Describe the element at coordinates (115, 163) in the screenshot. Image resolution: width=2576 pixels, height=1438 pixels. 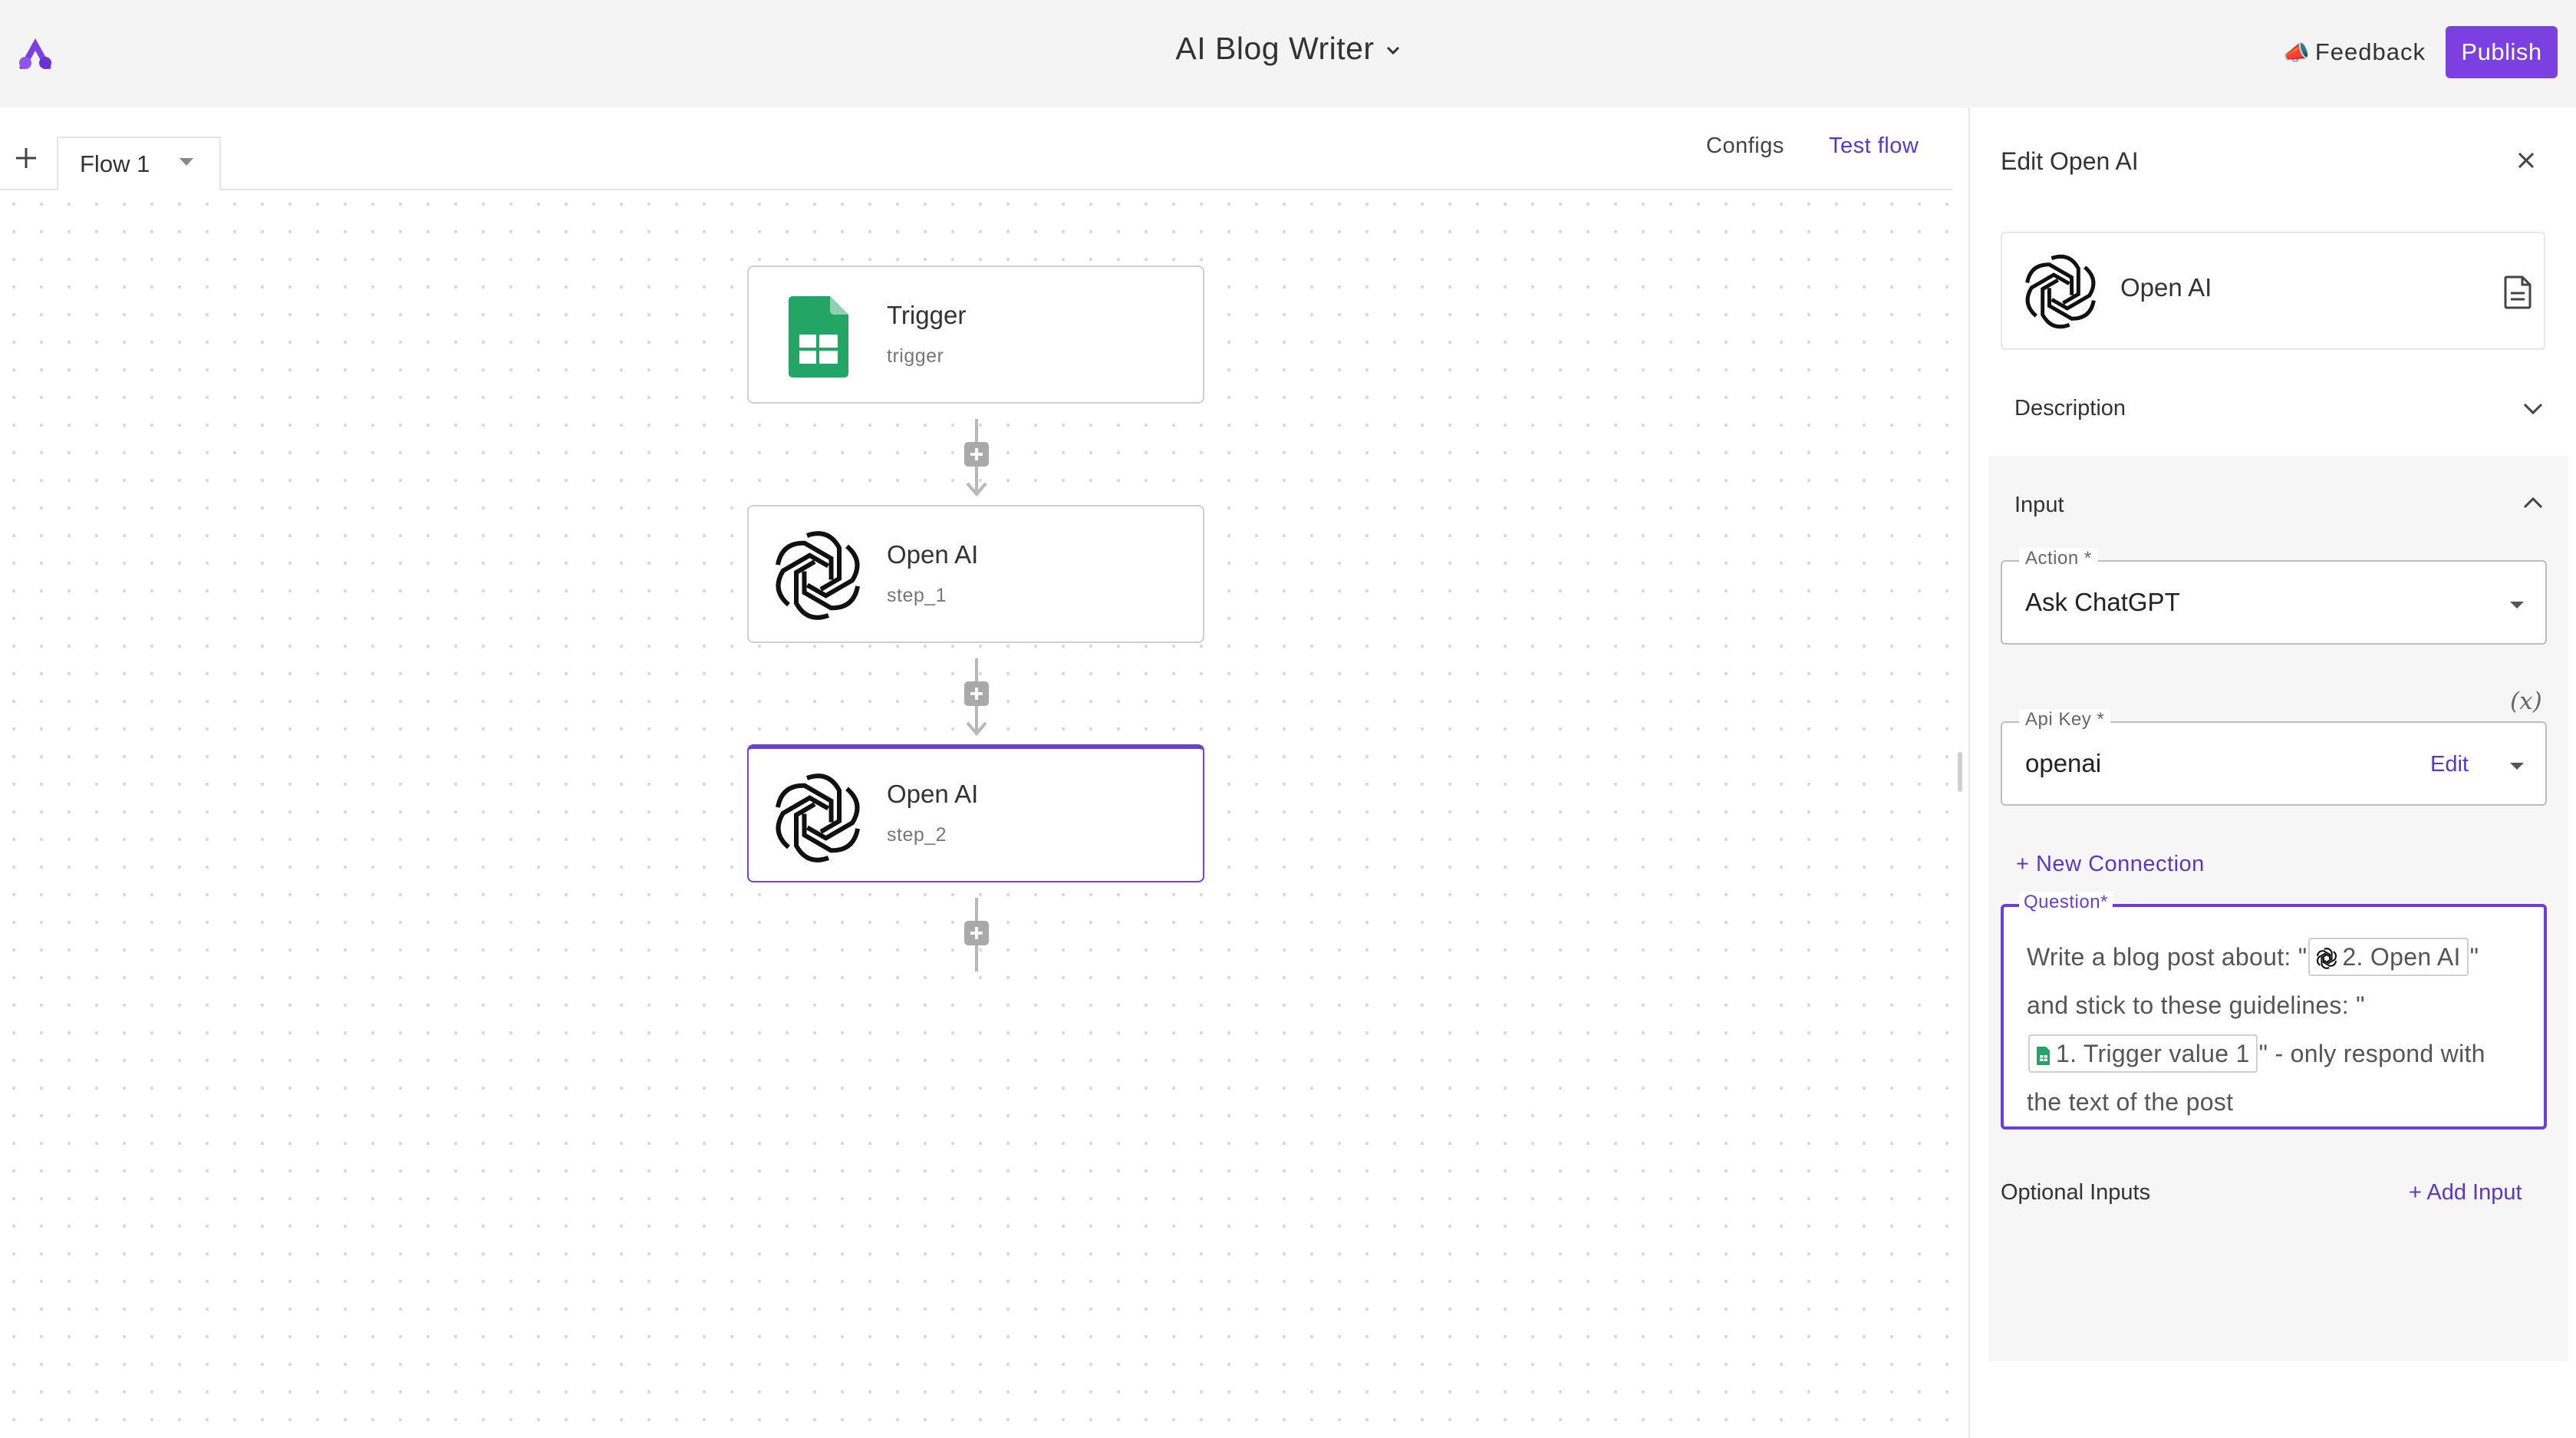
I see `tab-label: Flow 1` at that location.